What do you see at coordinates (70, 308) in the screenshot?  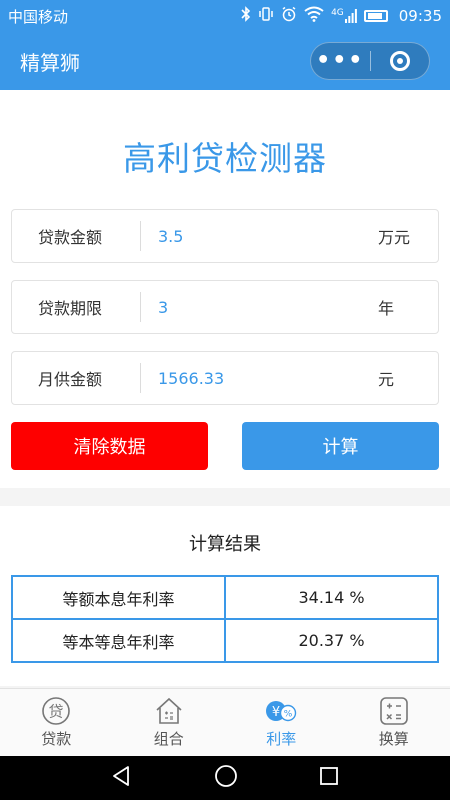 I see `loan-term-label: 贷款期限` at bounding box center [70, 308].